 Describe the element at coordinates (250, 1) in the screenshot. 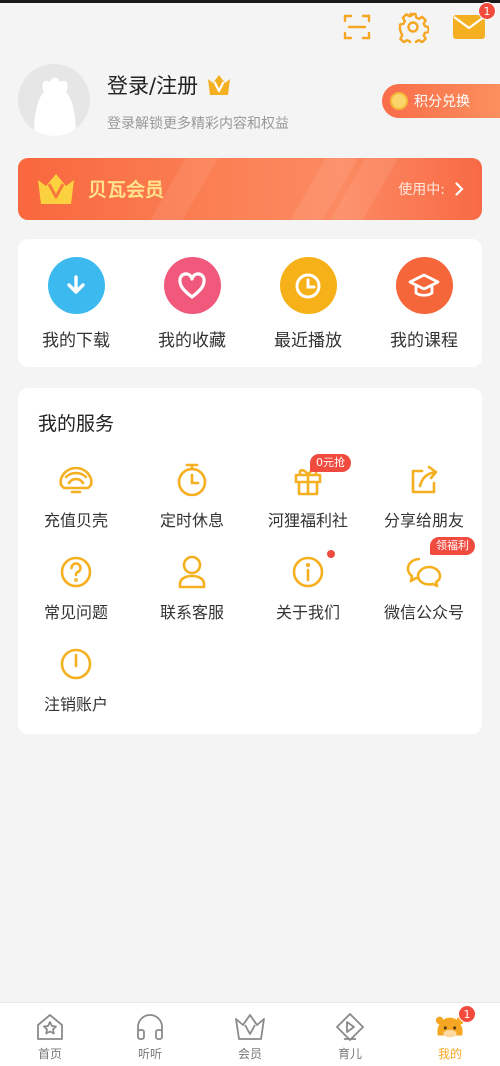

I see `status-bar-edge` at that location.